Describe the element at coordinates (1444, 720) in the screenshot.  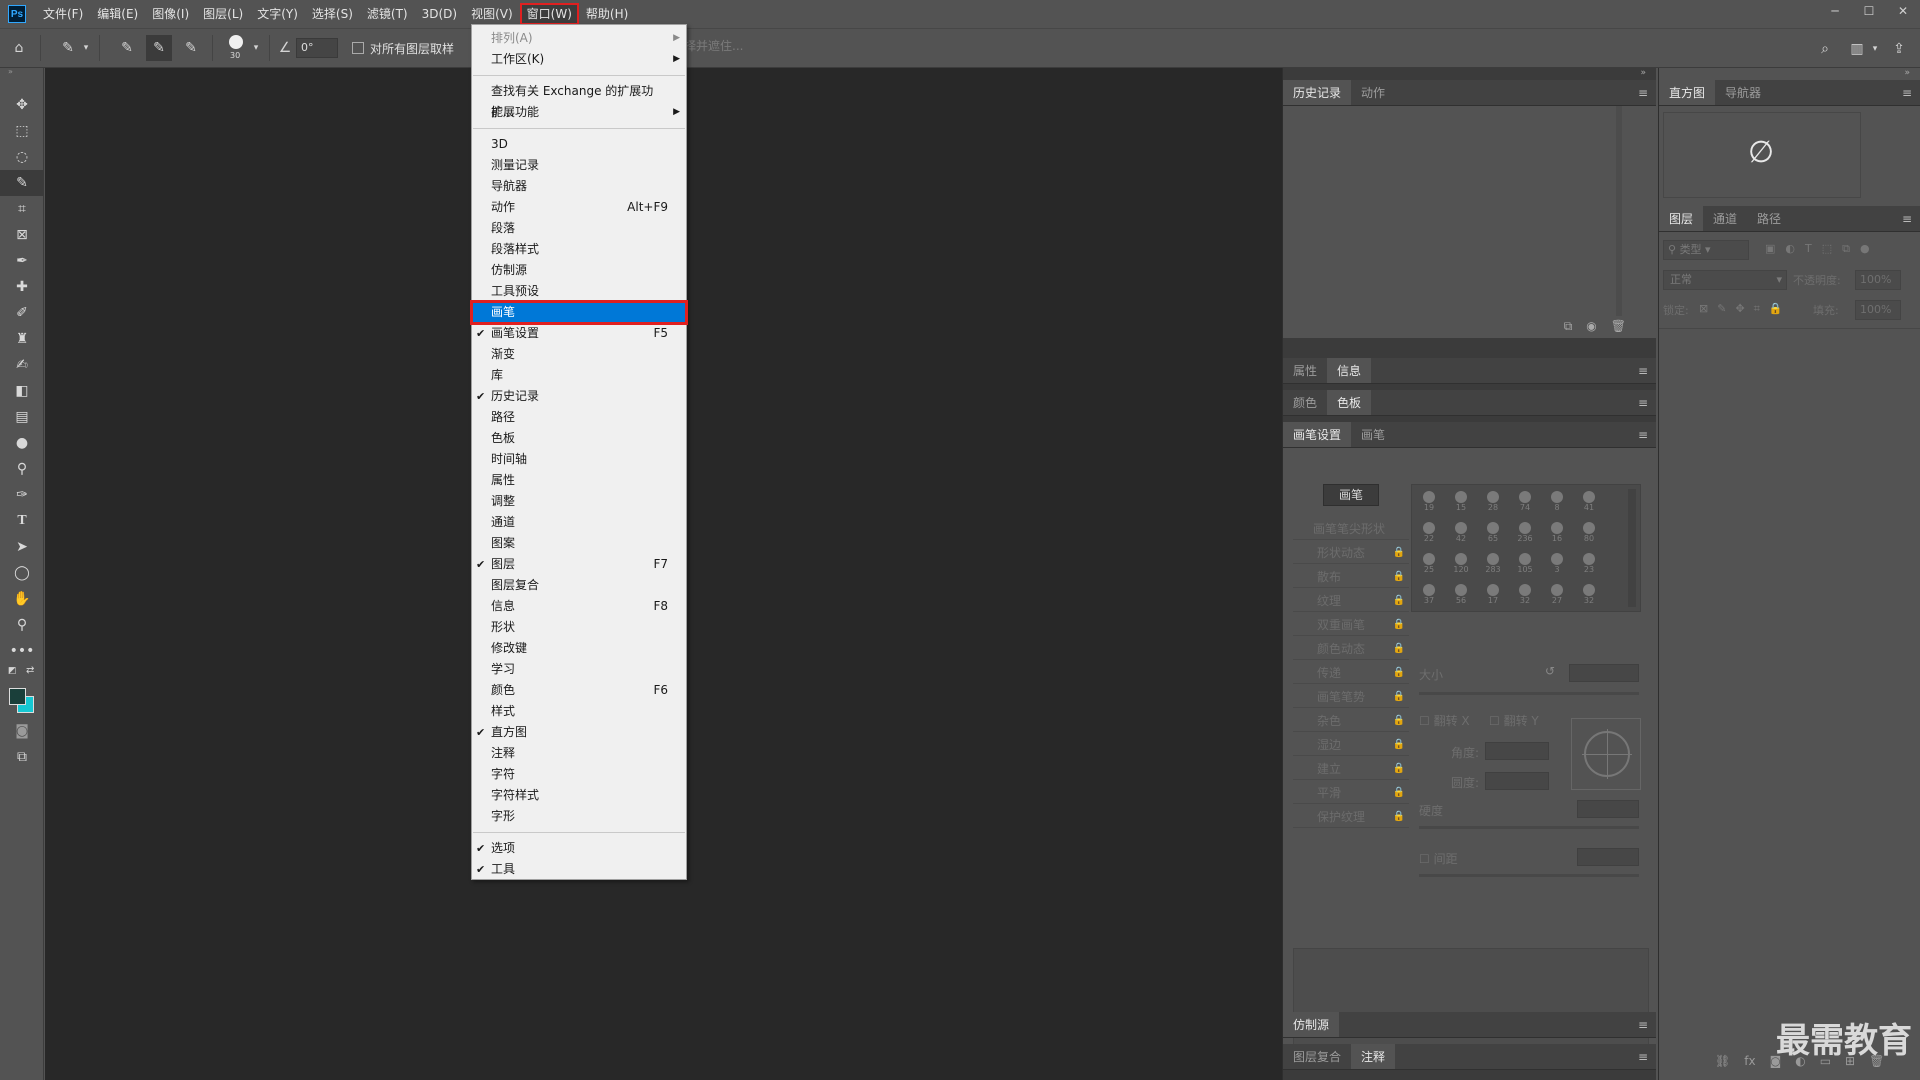
I see `flip-x-checkbox: ☐ 翻转 X` at that location.